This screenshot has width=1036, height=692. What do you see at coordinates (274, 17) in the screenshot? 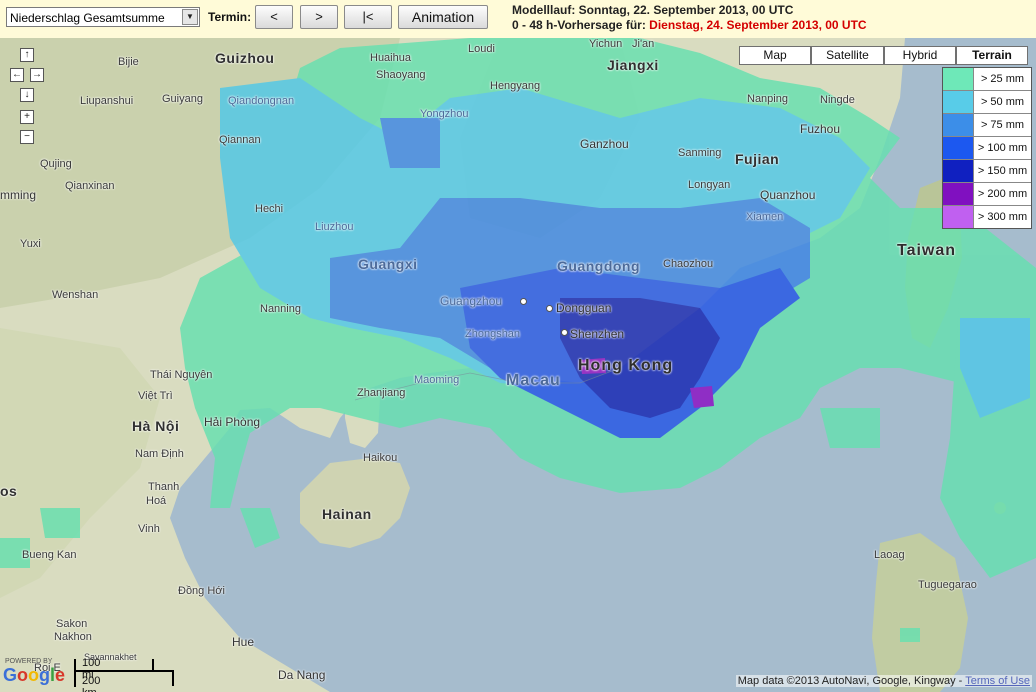
I see `previous-button: <` at bounding box center [274, 17].